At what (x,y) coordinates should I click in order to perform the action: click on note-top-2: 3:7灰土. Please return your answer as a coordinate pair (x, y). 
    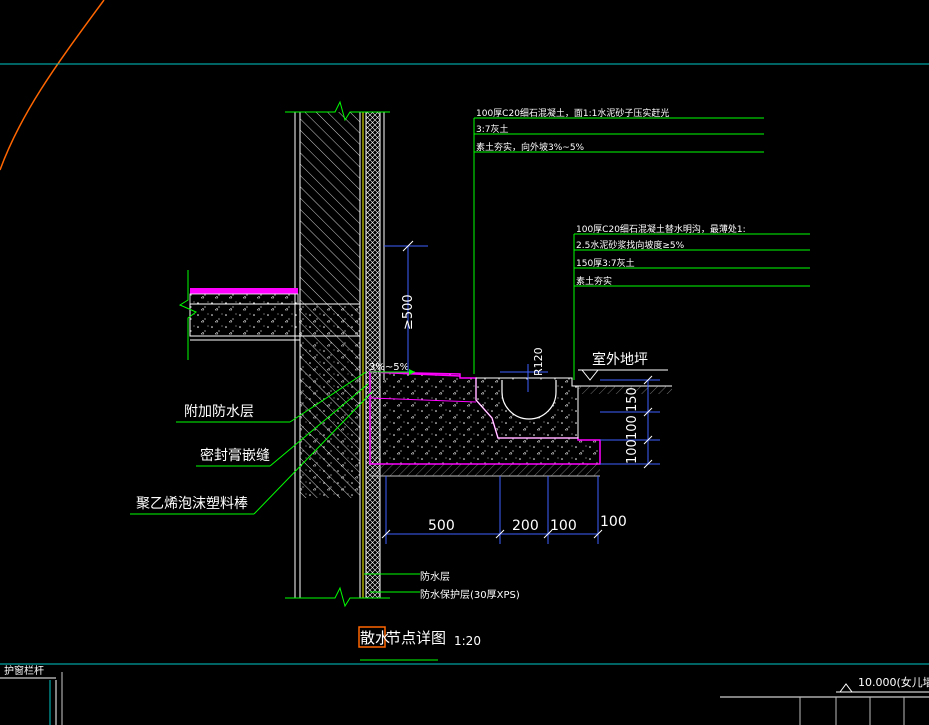
    Looking at the image, I should click on (492, 129).